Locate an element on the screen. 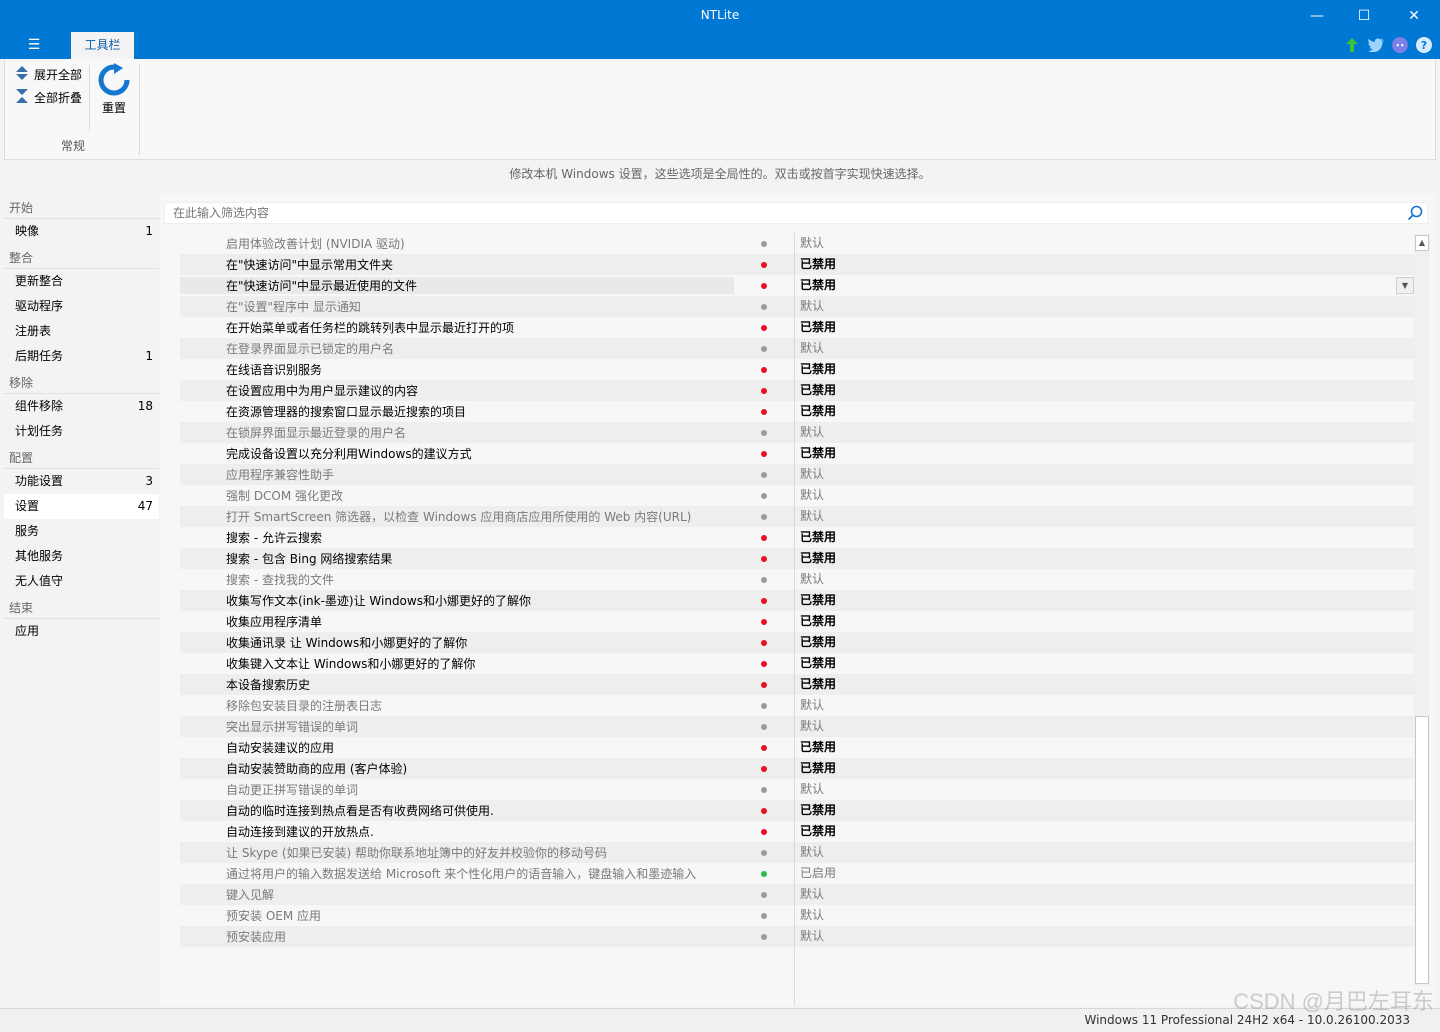  help-icon: ? is located at coordinates (1424, 45).